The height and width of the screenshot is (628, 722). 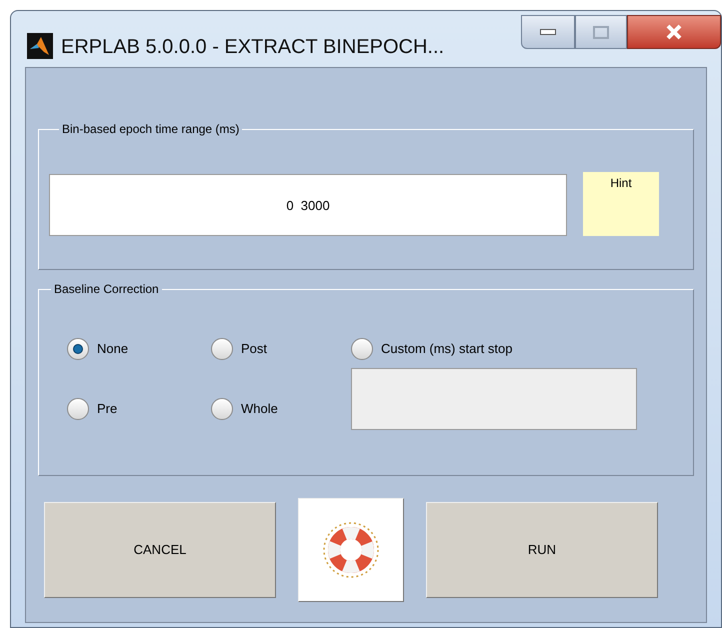 I want to click on panel-legend: Baseline Correction, so click(x=106, y=289).